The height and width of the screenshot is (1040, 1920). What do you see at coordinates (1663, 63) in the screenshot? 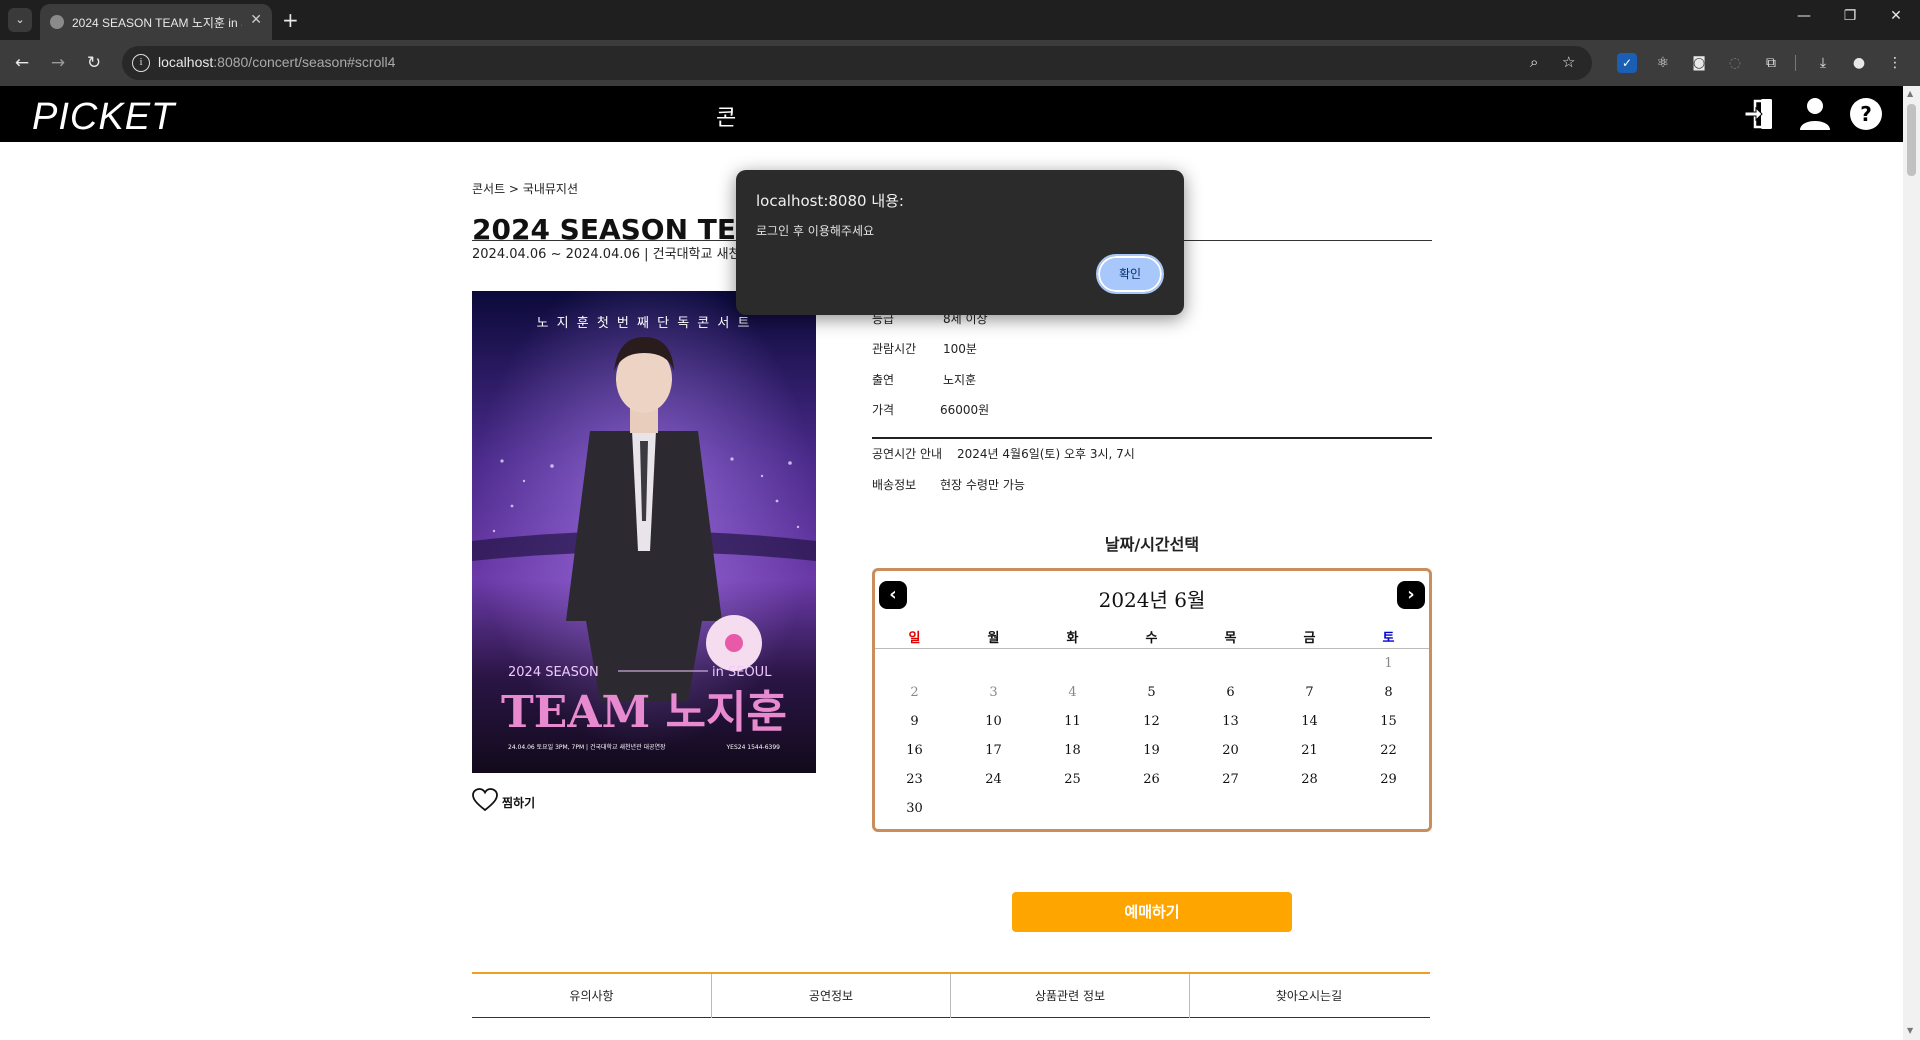
I see `react-devtools-icon: ⚛` at bounding box center [1663, 63].